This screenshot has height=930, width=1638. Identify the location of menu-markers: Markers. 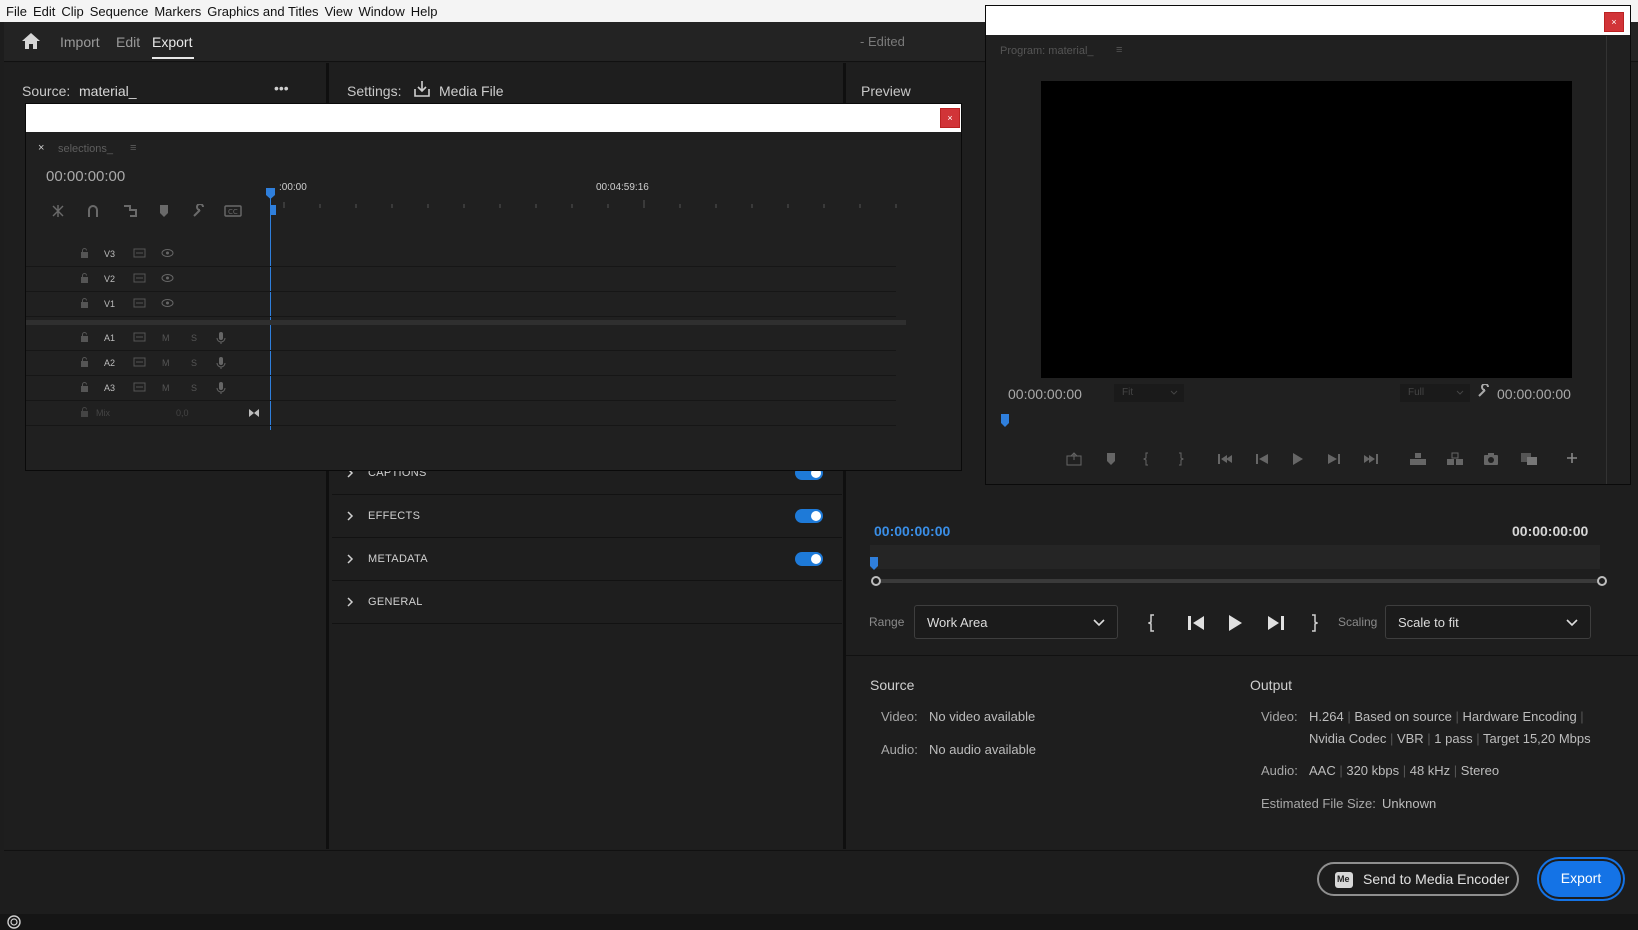
(177, 11).